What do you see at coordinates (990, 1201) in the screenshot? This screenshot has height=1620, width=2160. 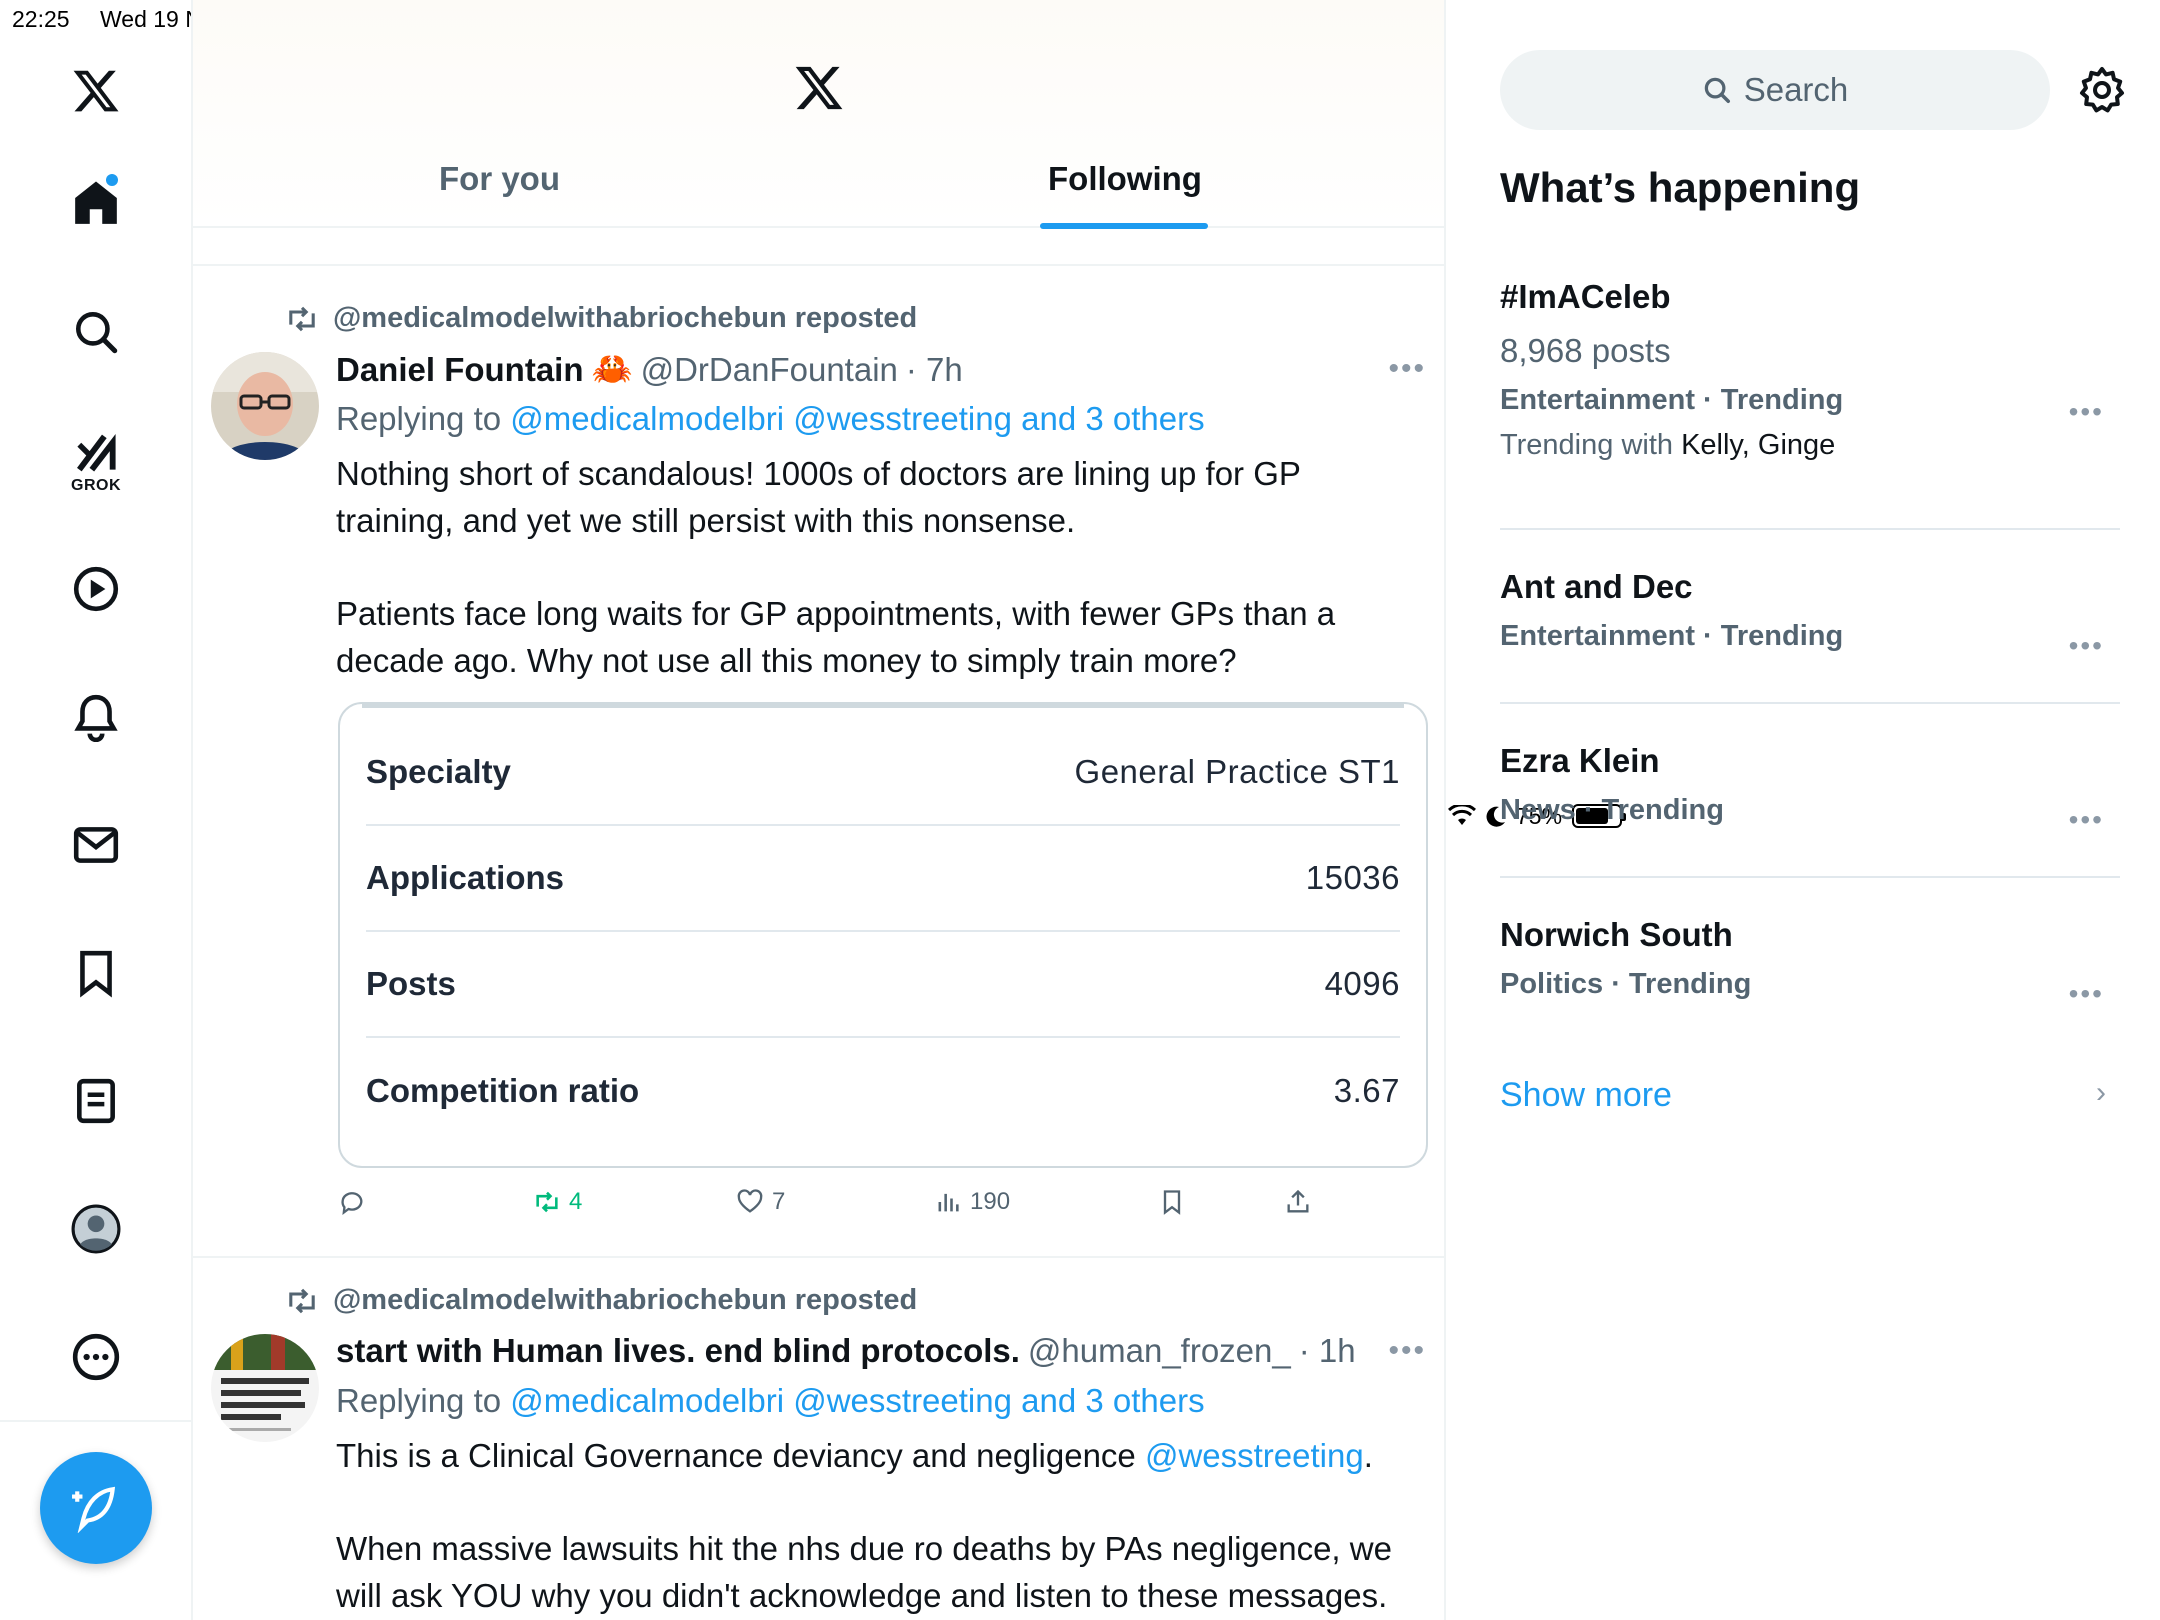 I see `view-count: 190` at bounding box center [990, 1201].